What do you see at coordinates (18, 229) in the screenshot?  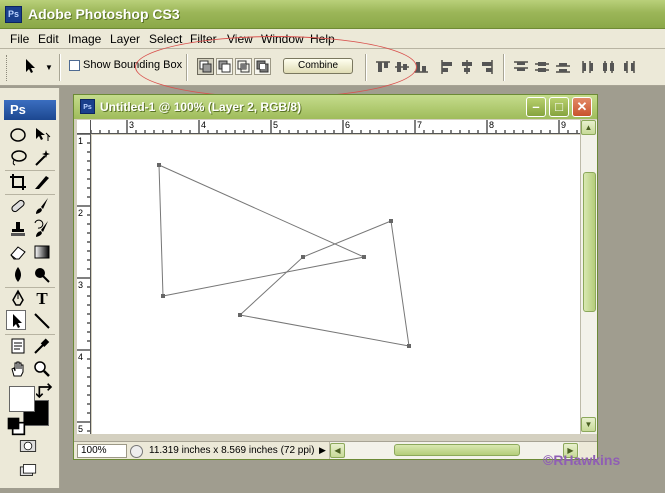 I see `clone-stamp-icon` at bounding box center [18, 229].